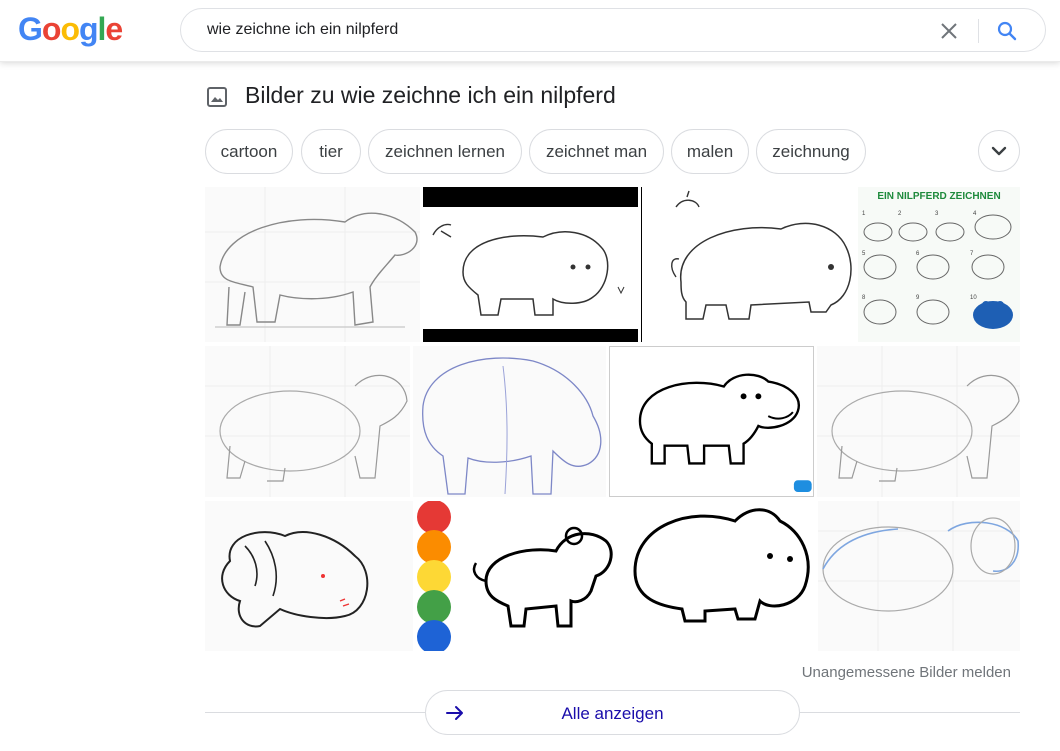  Describe the element at coordinates (331, 151) in the screenshot. I see `chip-tier: tier` at that location.